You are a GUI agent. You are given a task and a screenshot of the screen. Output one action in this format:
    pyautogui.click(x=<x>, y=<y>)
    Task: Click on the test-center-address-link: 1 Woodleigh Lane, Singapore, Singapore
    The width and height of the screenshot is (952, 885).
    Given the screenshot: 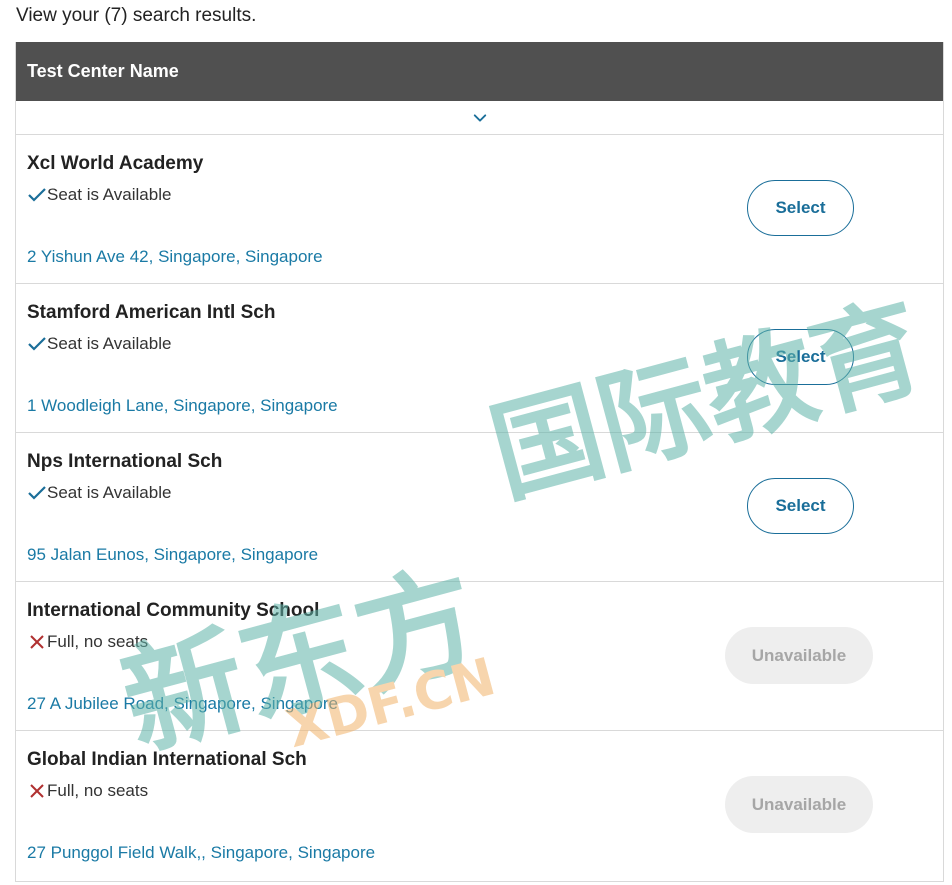 What is the action you would take?
    pyautogui.click(x=182, y=406)
    